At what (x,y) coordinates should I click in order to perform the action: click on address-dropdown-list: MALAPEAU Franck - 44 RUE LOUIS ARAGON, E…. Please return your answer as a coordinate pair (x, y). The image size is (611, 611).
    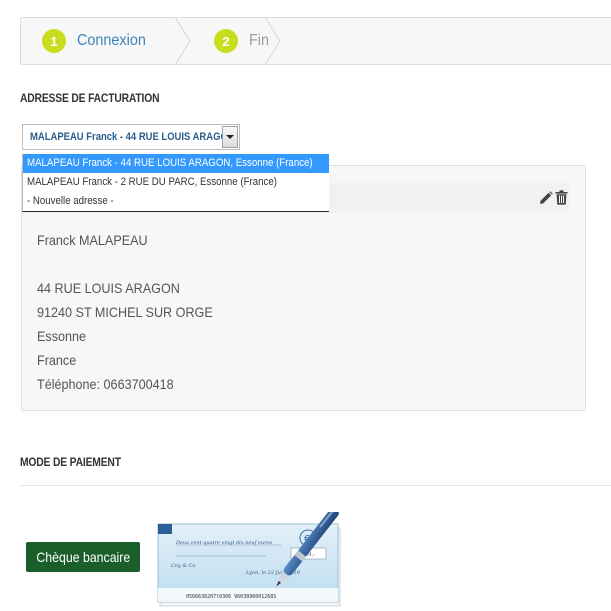
    Looking at the image, I should click on (175, 183).